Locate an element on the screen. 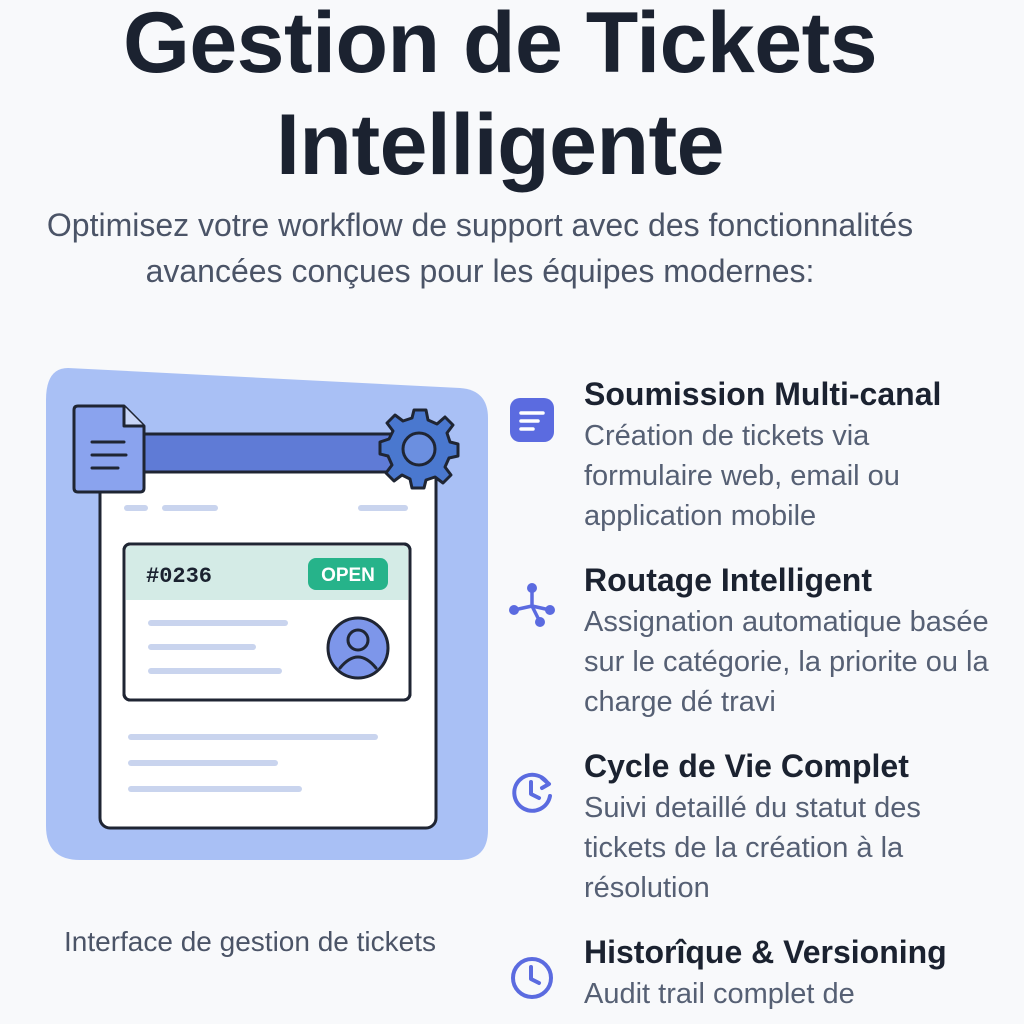  feature-title: Cycle de Vie Complet is located at coordinates (746, 766).